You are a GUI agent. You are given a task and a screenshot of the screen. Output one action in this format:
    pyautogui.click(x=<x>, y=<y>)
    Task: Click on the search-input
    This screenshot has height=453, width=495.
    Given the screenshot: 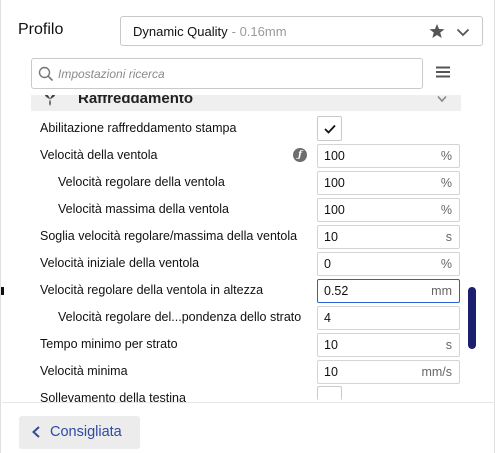 What is the action you would take?
    pyautogui.click(x=233, y=73)
    